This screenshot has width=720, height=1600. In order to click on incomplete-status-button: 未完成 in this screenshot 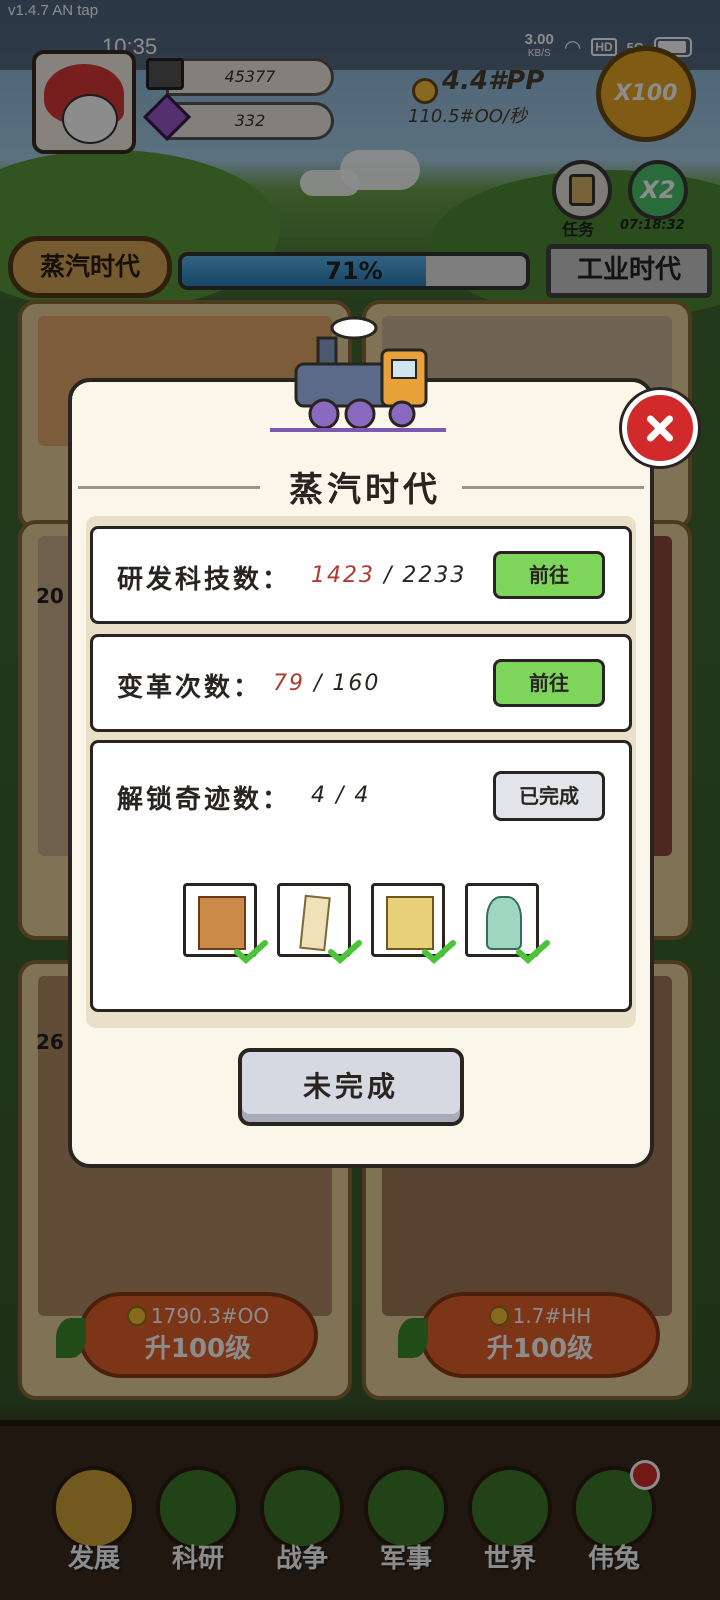, I will do `click(351, 1087)`.